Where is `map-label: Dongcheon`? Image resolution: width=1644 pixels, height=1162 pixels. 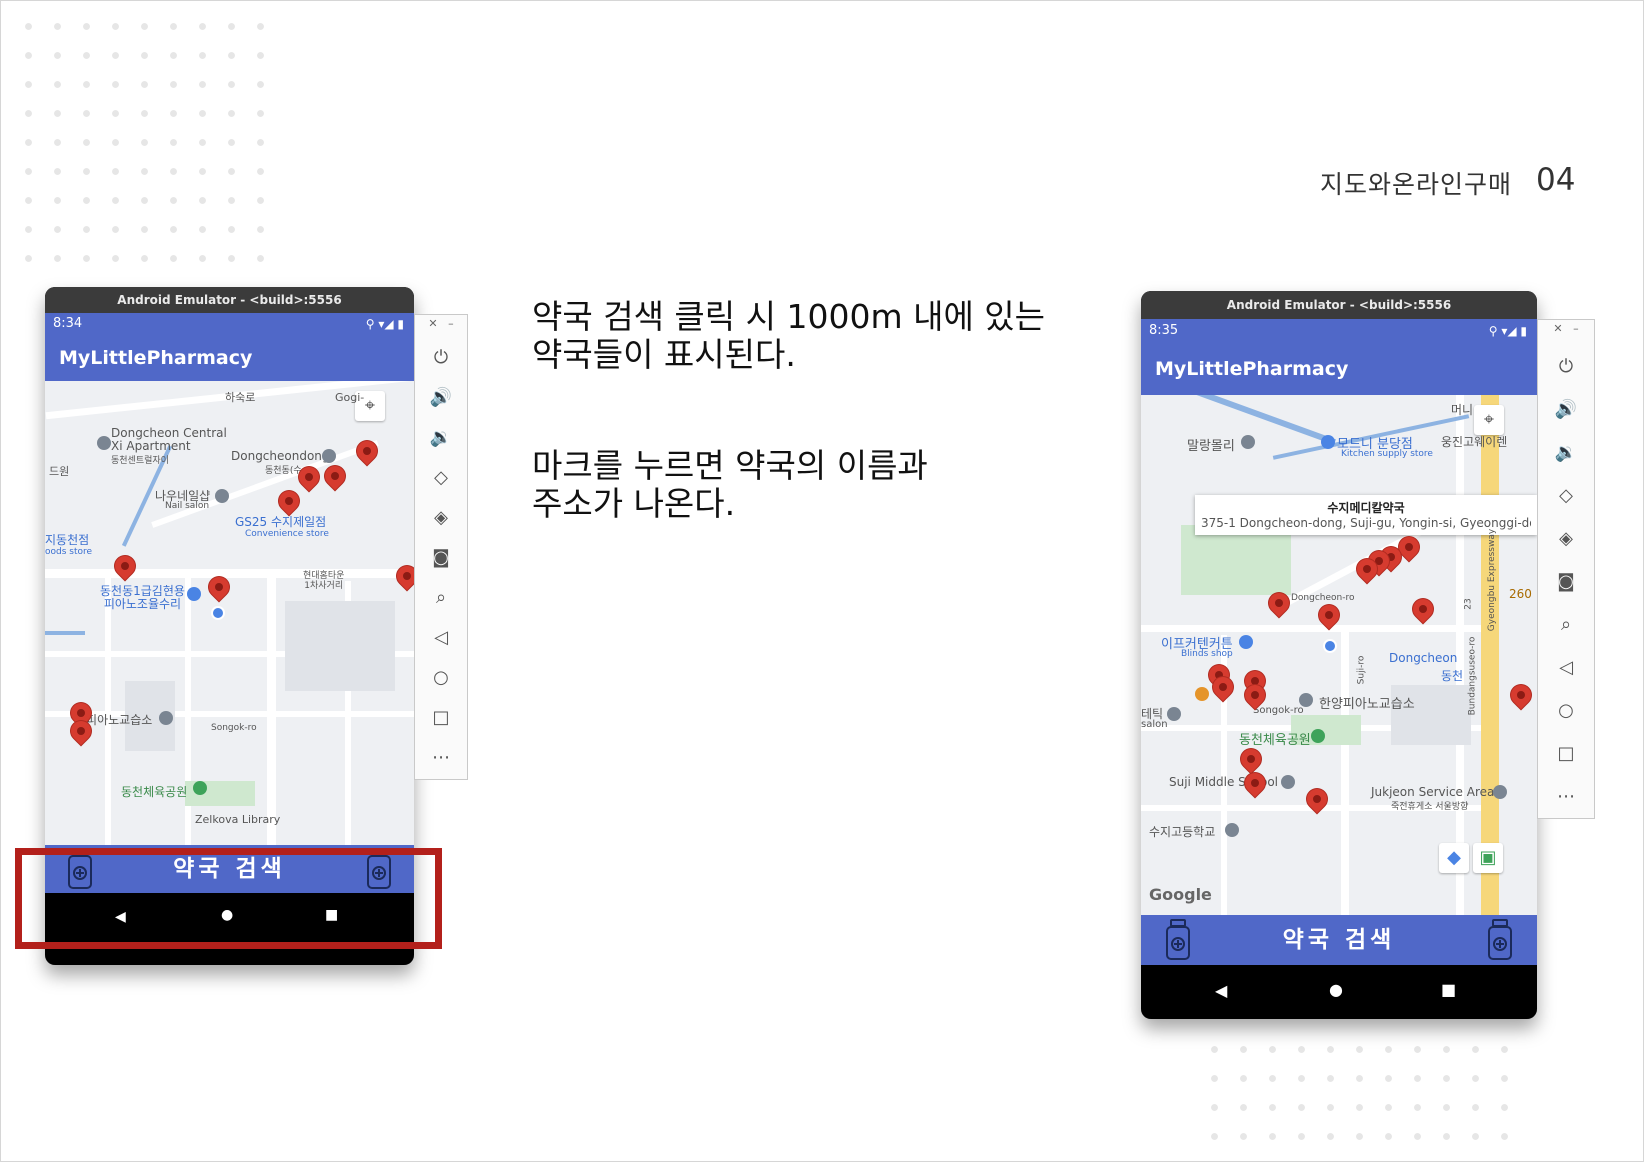
map-label: Dongcheon is located at coordinates (1423, 658).